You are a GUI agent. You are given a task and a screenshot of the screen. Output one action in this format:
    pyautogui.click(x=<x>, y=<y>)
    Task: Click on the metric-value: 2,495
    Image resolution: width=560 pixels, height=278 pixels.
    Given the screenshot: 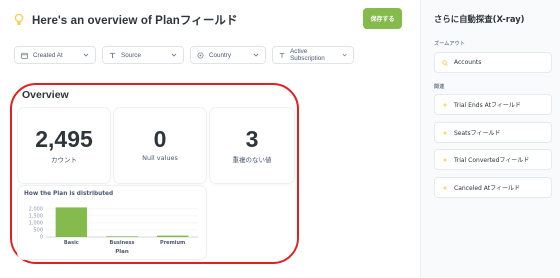 What is the action you would take?
    pyautogui.click(x=64, y=139)
    